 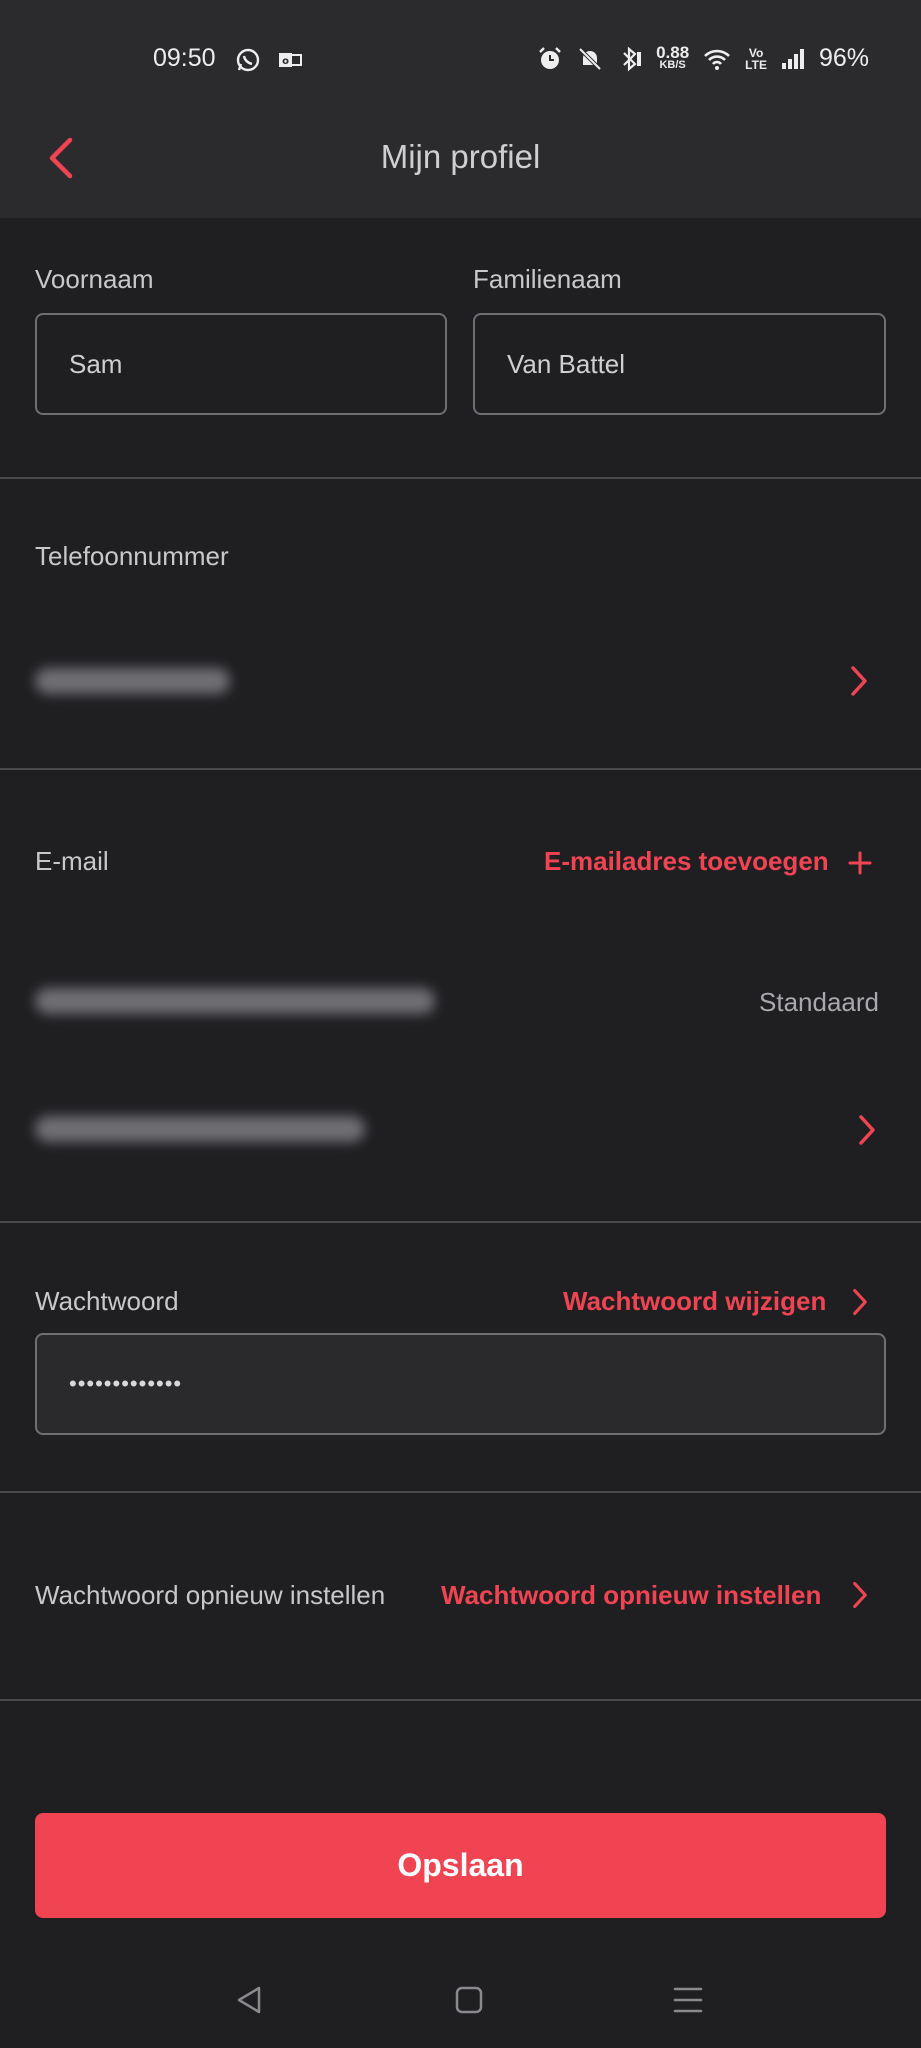 What do you see at coordinates (210, 1595) in the screenshot?
I see `reset-password-label: Wachtwoord opnieuw instellen` at bounding box center [210, 1595].